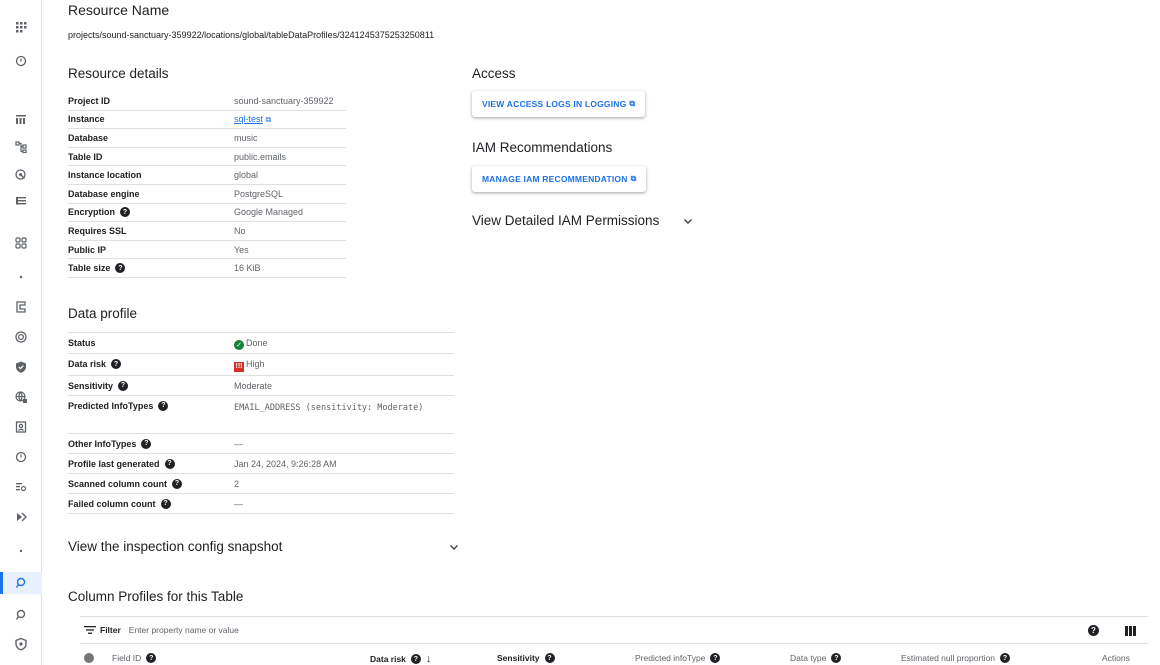 The height and width of the screenshot is (665, 1160). I want to click on apps-icon, so click(21, 27).